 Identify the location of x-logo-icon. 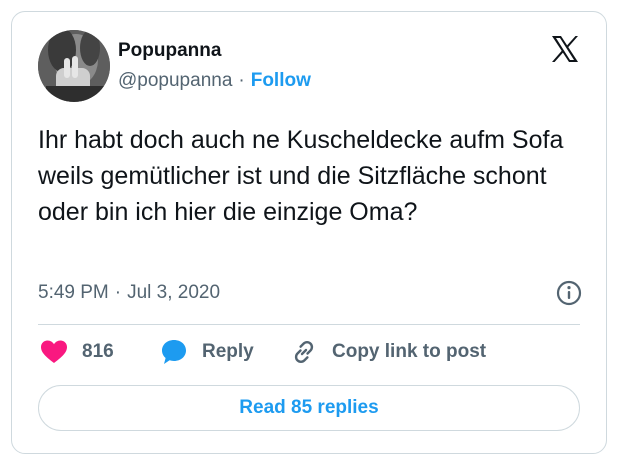
(565, 49).